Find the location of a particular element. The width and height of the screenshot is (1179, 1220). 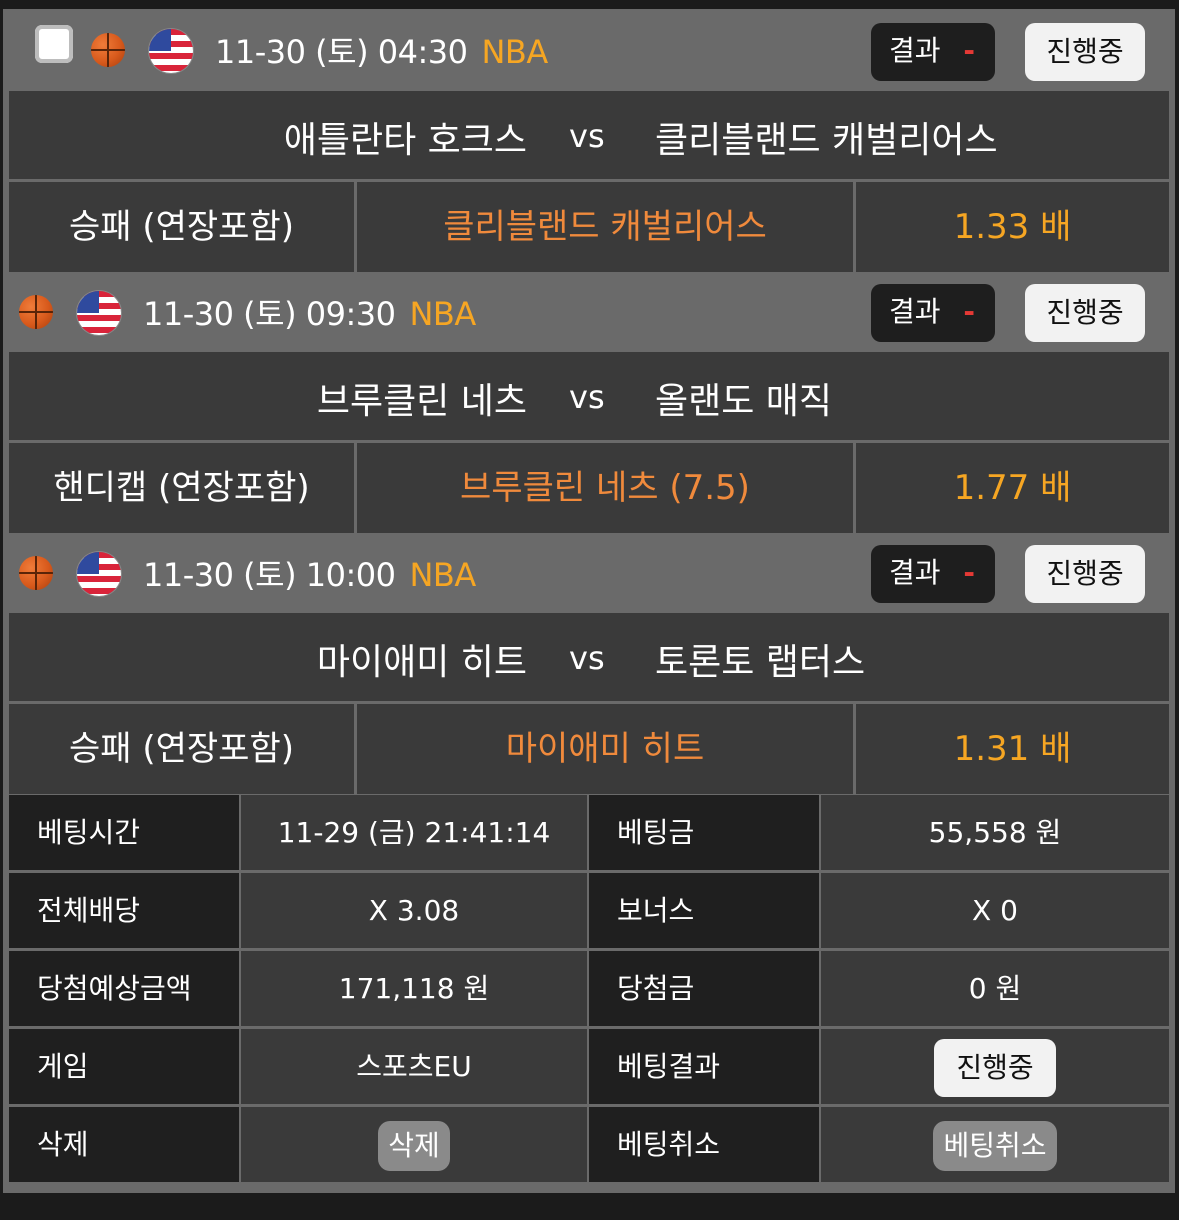

cancel-label: 베팅취소 is located at coordinates (704, 1144).